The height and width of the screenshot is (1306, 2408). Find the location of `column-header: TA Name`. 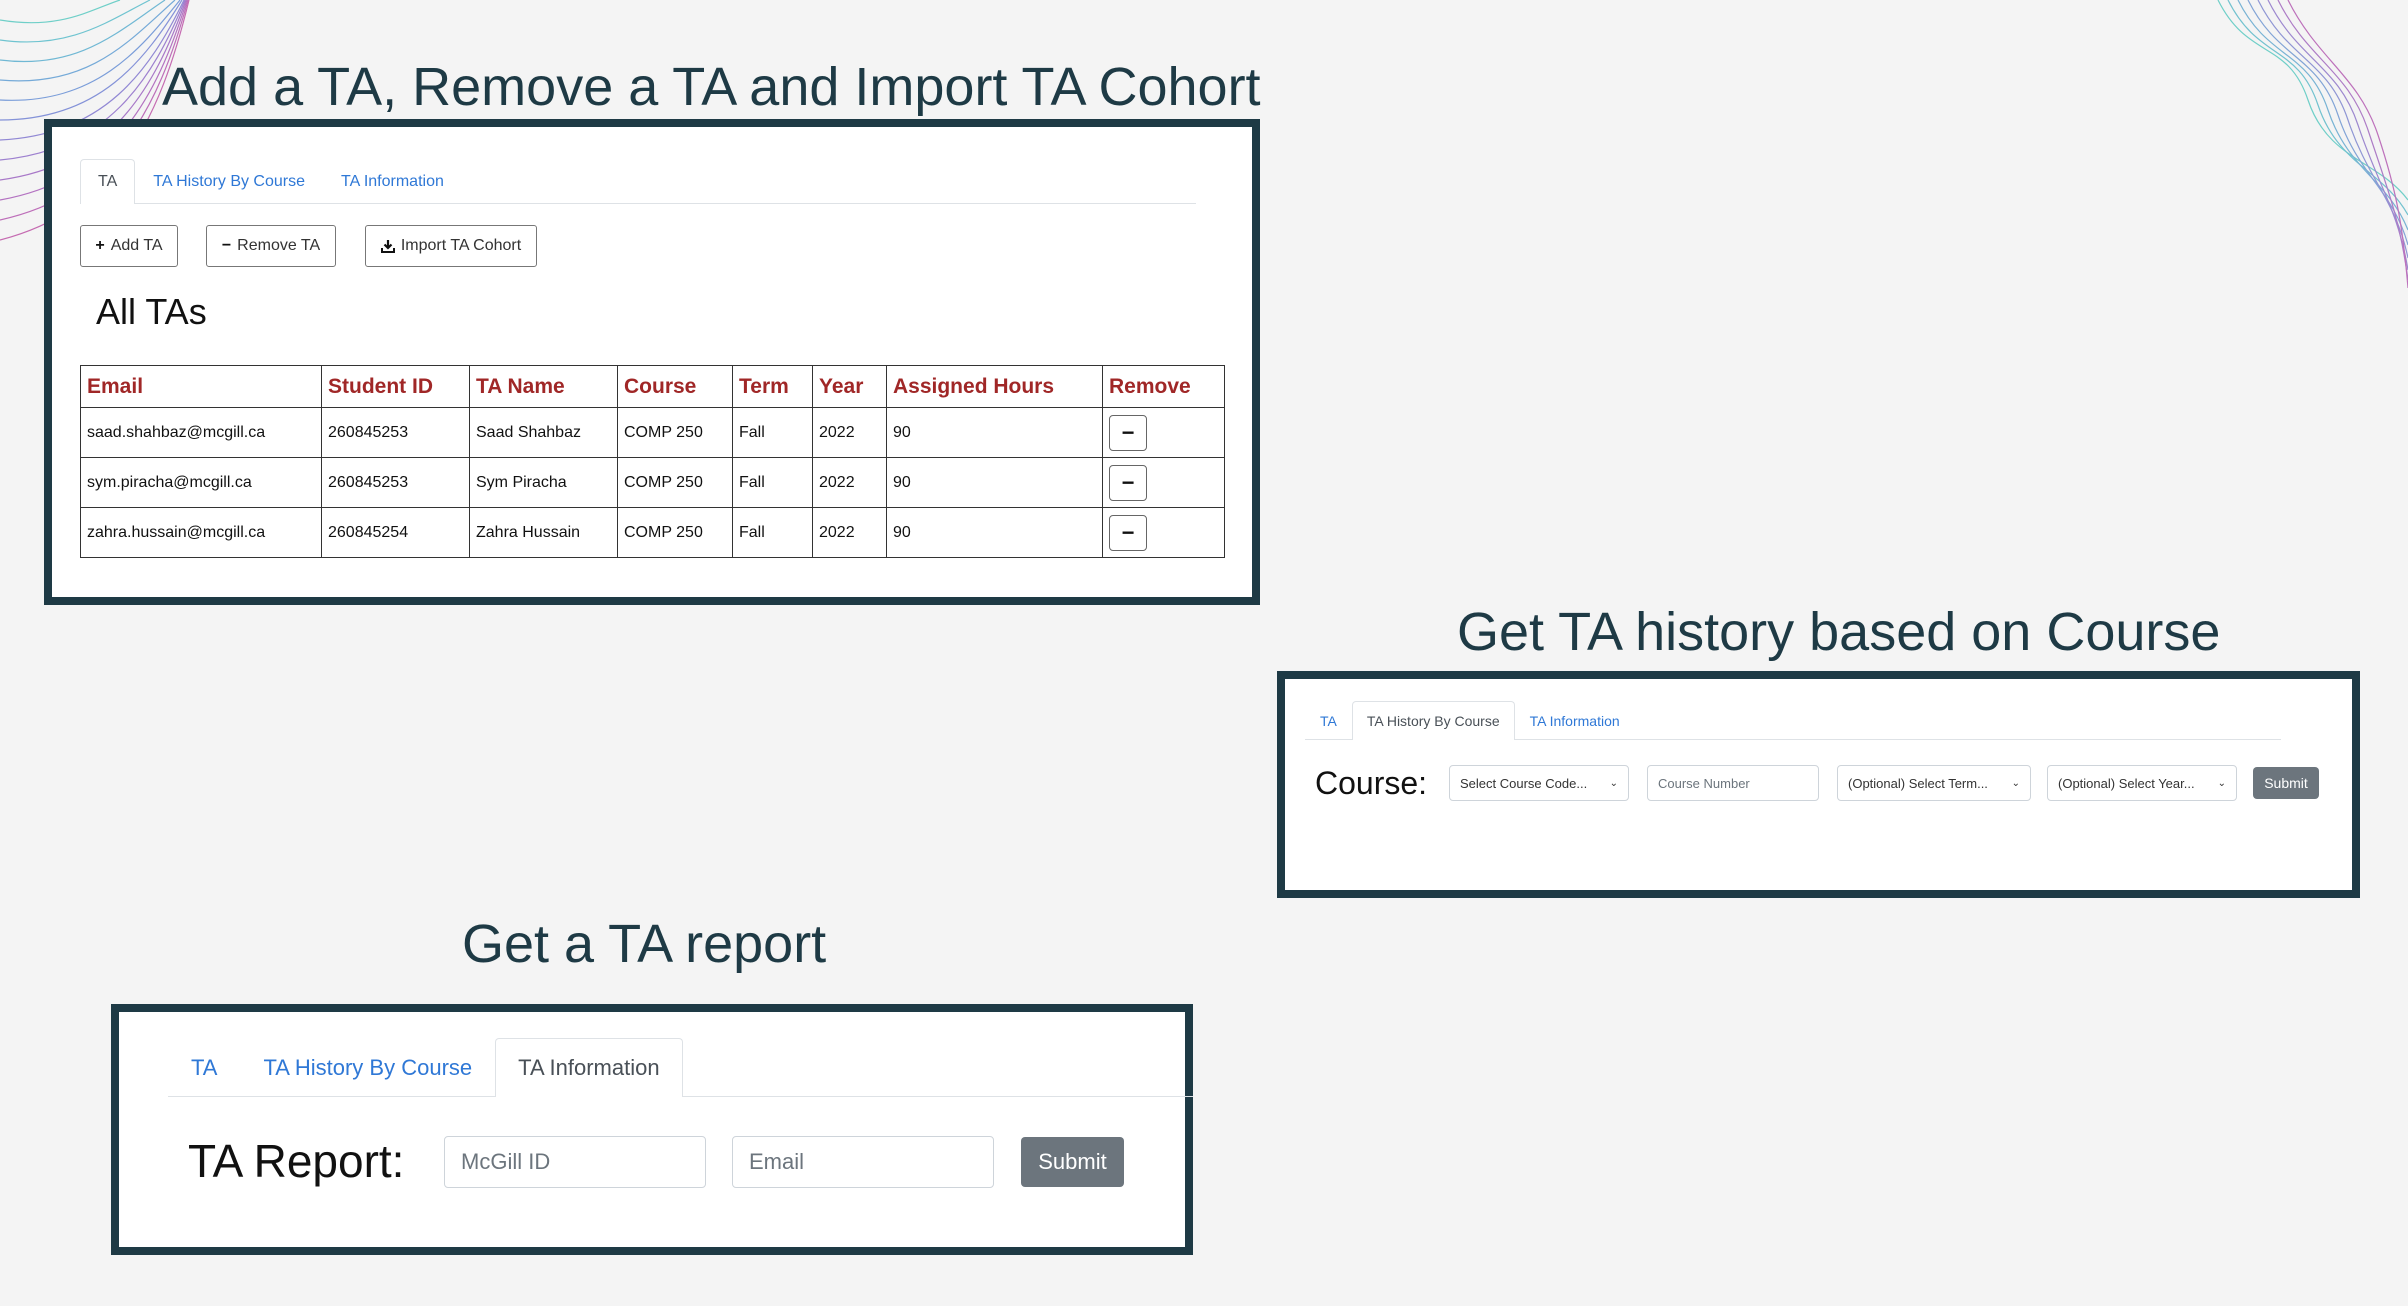

column-header: TA Name is located at coordinates (543, 386).